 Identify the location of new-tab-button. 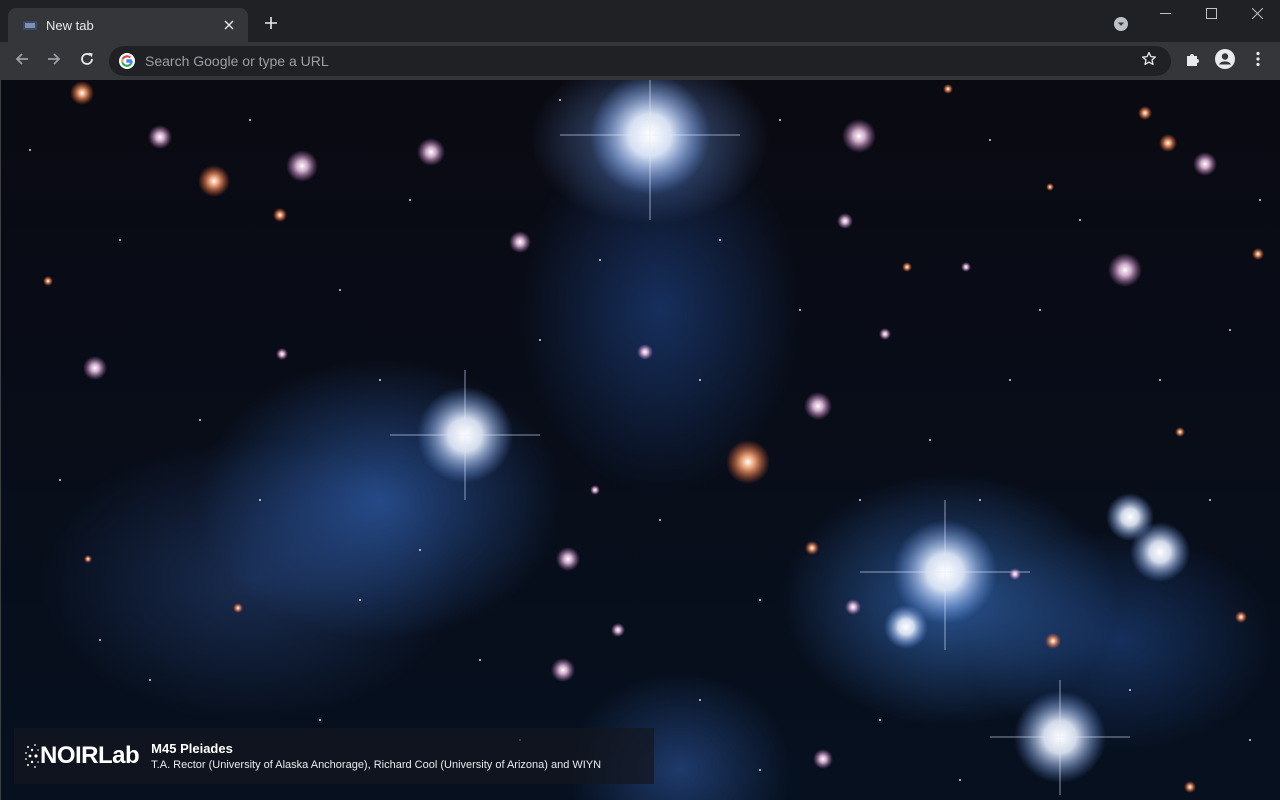
(271, 25).